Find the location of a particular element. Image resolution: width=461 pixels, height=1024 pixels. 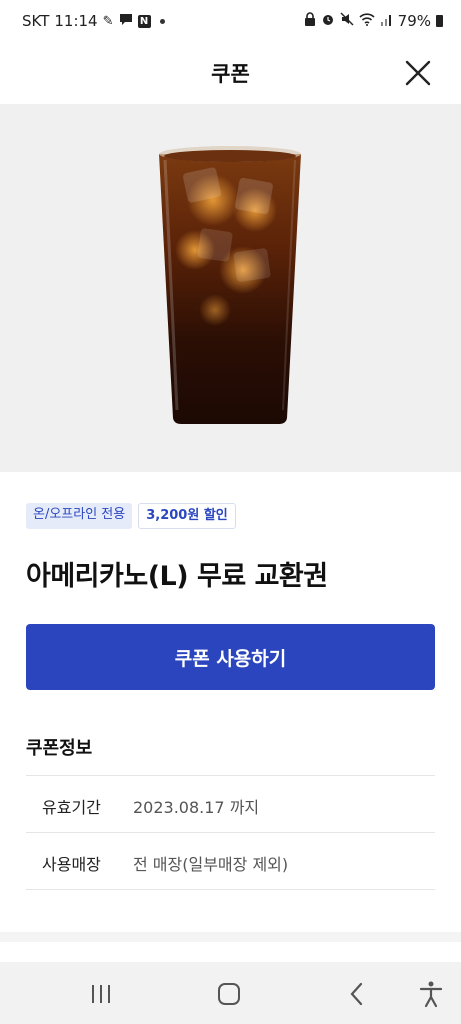

n-app-icon: N is located at coordinates (144, 21).